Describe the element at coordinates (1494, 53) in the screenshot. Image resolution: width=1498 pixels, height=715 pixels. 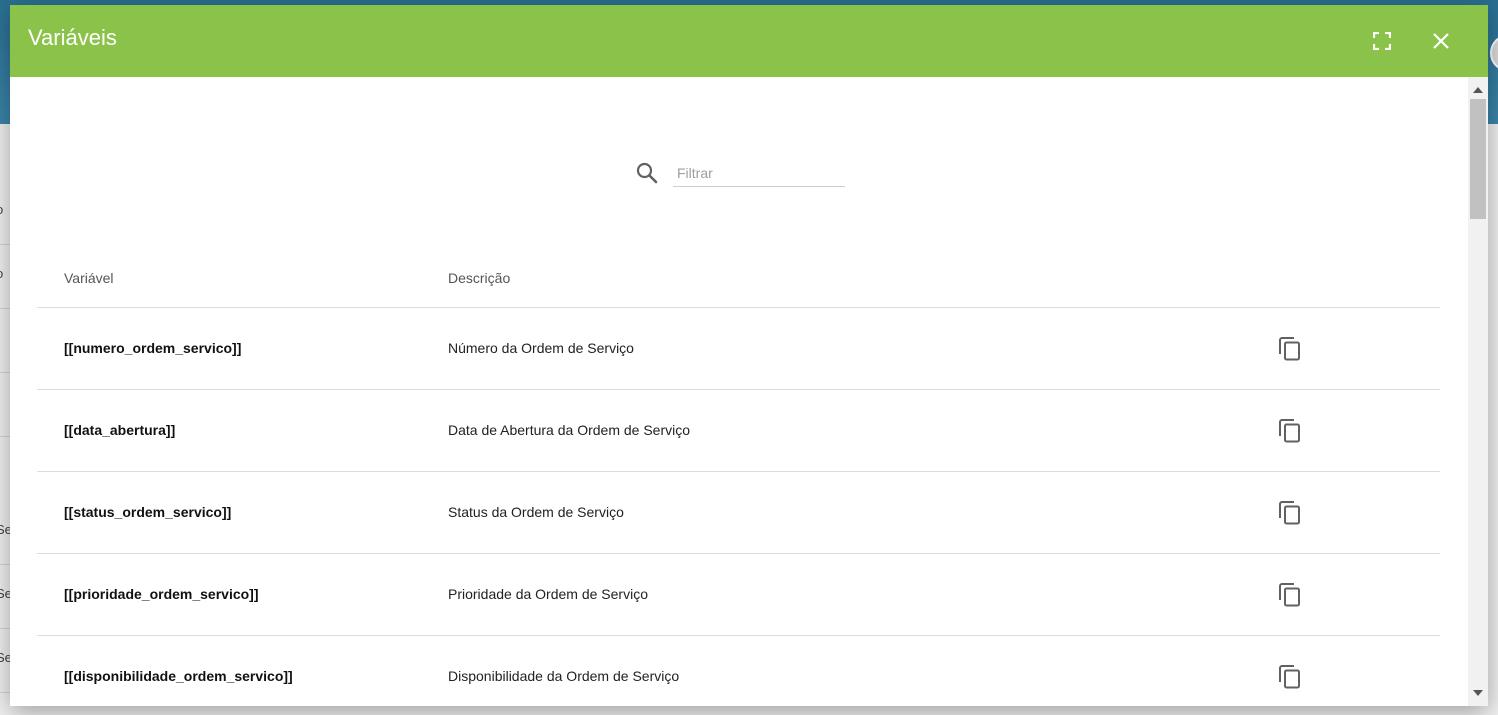
I see `avatar` at that location.